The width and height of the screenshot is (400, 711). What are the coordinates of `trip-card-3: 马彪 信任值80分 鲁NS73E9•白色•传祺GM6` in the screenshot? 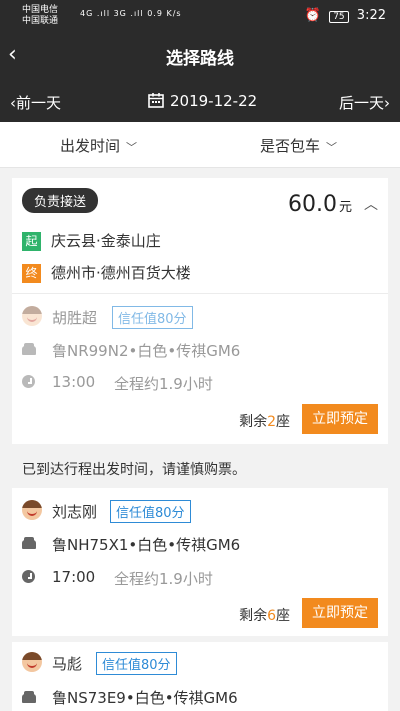 It's located at (200, 676).